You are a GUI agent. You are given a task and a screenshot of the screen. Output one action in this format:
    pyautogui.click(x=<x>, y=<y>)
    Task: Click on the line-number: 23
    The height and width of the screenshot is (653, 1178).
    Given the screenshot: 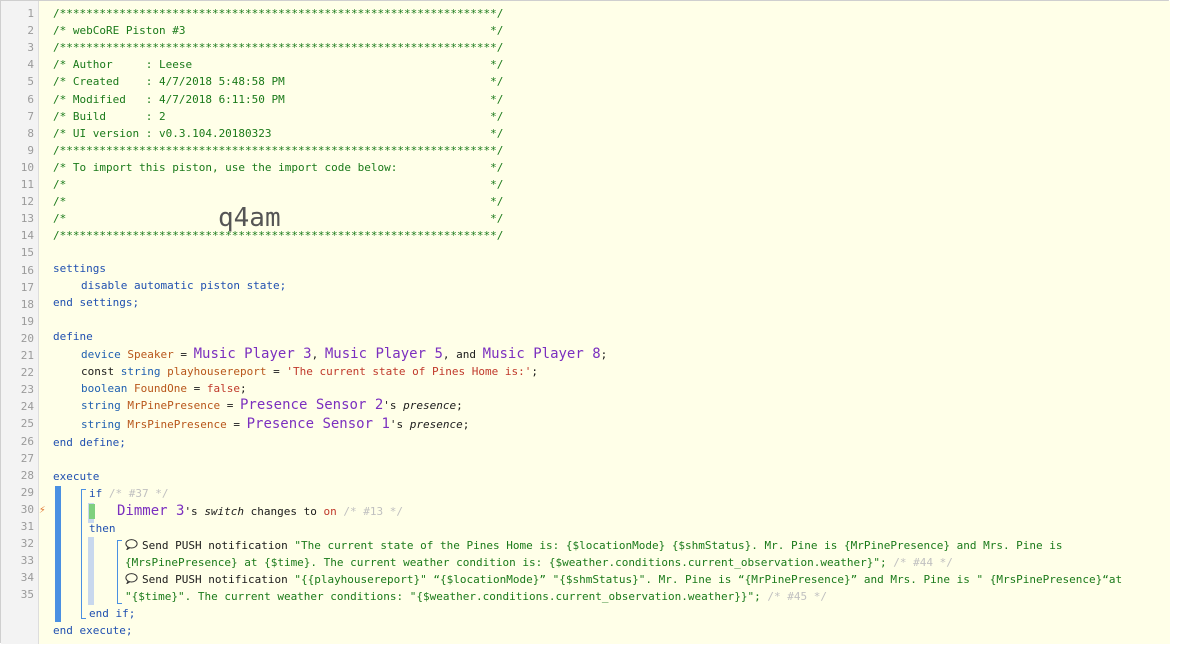 What is the action you would take?
    pyautogui.click(x=27, y=390)
    